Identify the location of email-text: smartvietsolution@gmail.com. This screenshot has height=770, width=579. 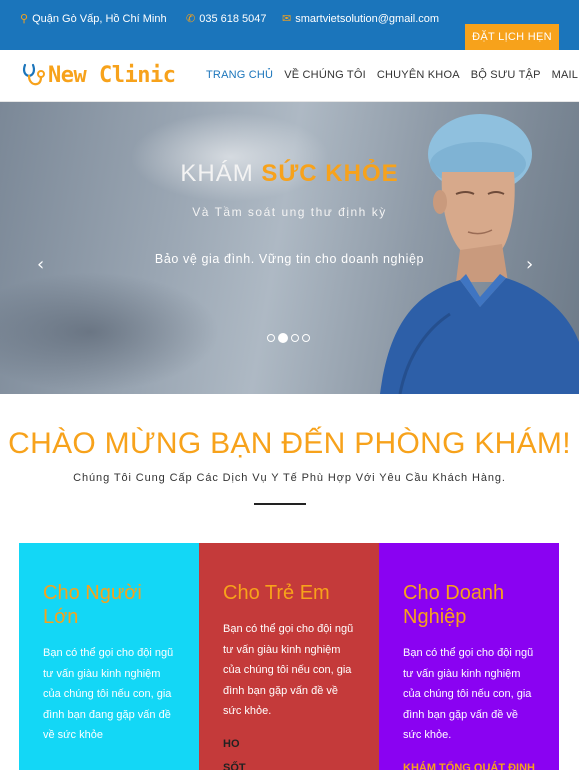
(367, 19).